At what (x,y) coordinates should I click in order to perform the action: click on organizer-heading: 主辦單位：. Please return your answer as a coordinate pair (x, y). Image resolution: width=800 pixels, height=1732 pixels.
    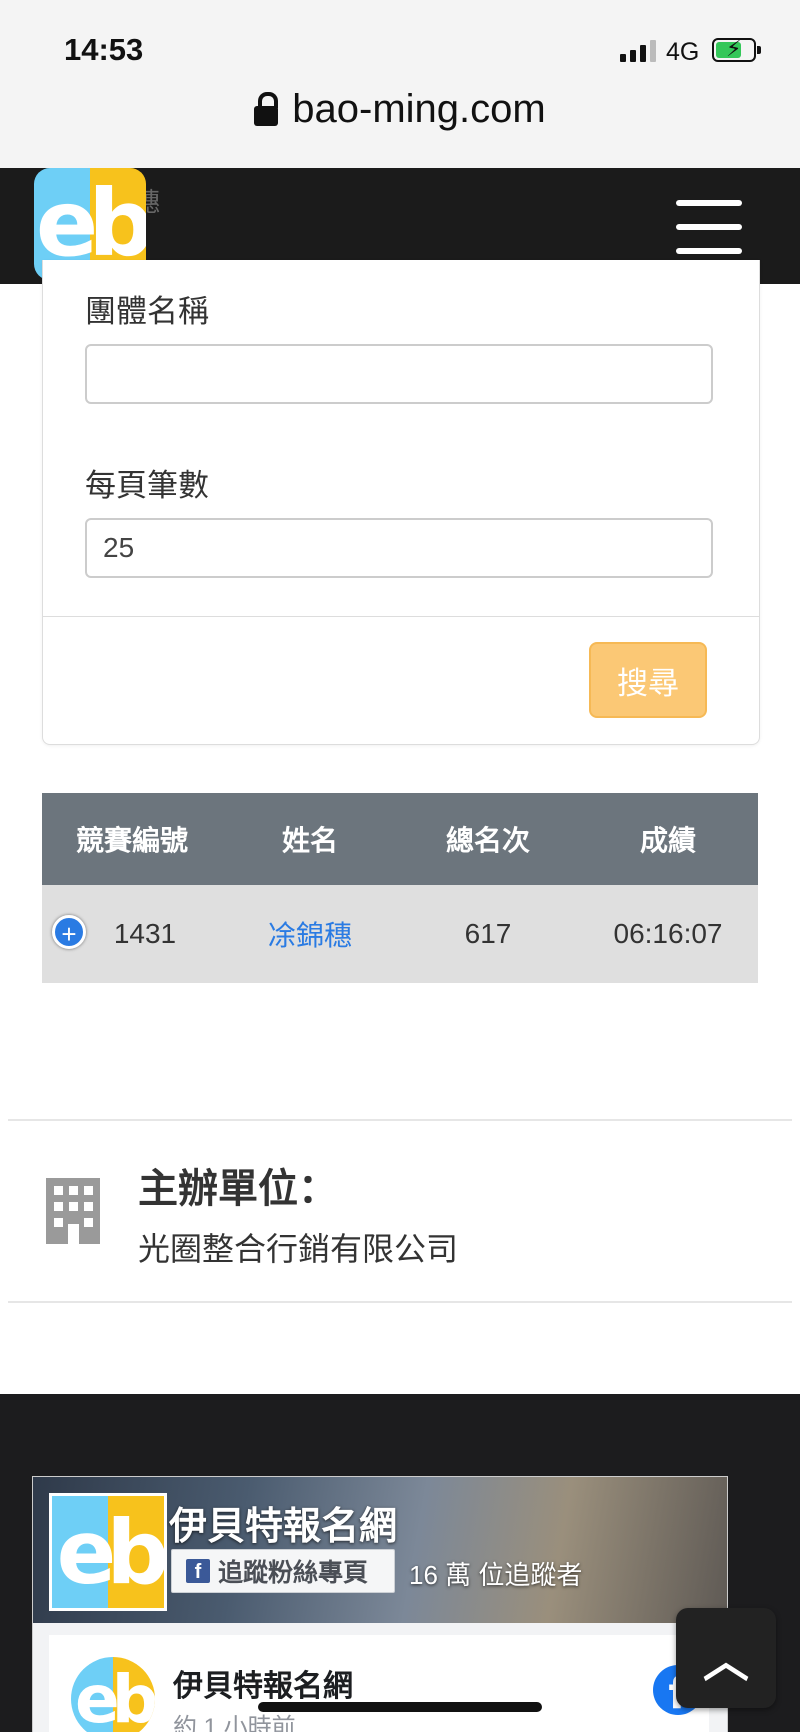
    Looking at the image, I should click on (238, 1189).